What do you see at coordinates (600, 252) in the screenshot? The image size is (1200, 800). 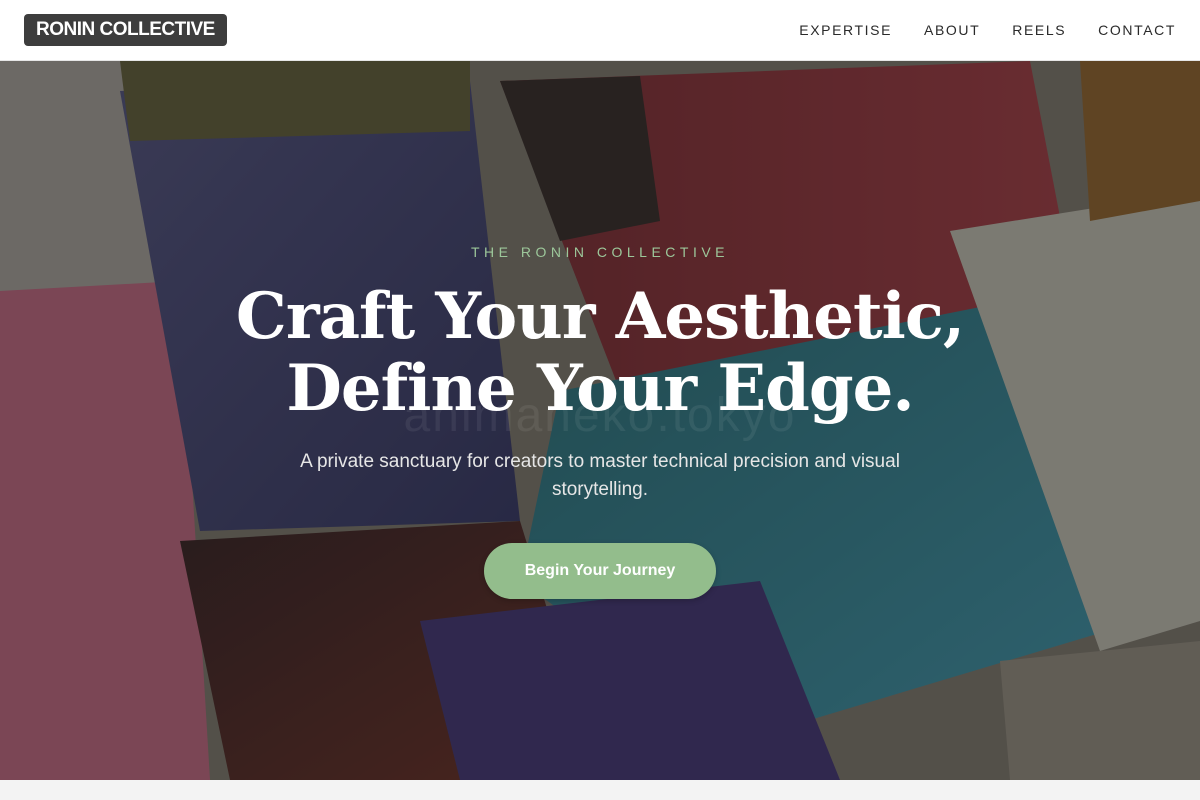 I see `hero-eyebrow: THE RONIN COLLECTIVE` at bounding box center [600, 252].